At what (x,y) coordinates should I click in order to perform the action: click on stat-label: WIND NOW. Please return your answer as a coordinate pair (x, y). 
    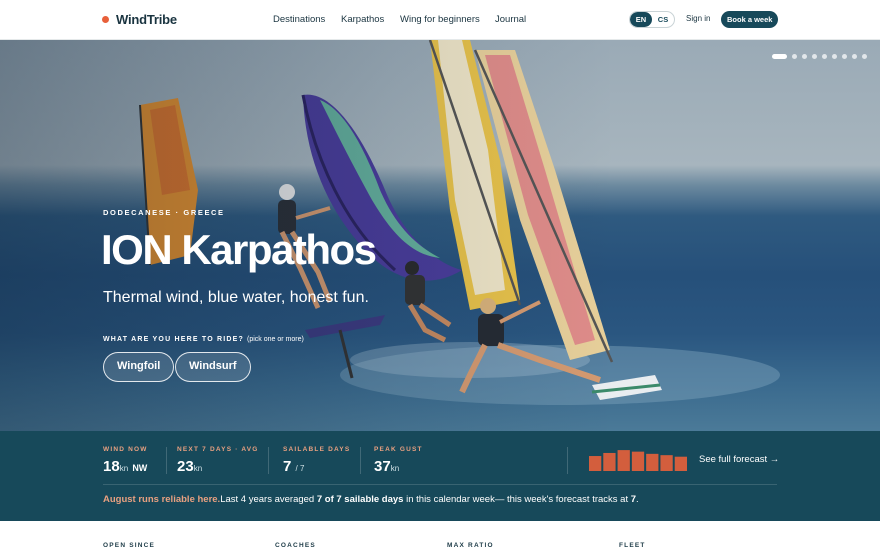
    Looking at the image, I should click on (125, 449).